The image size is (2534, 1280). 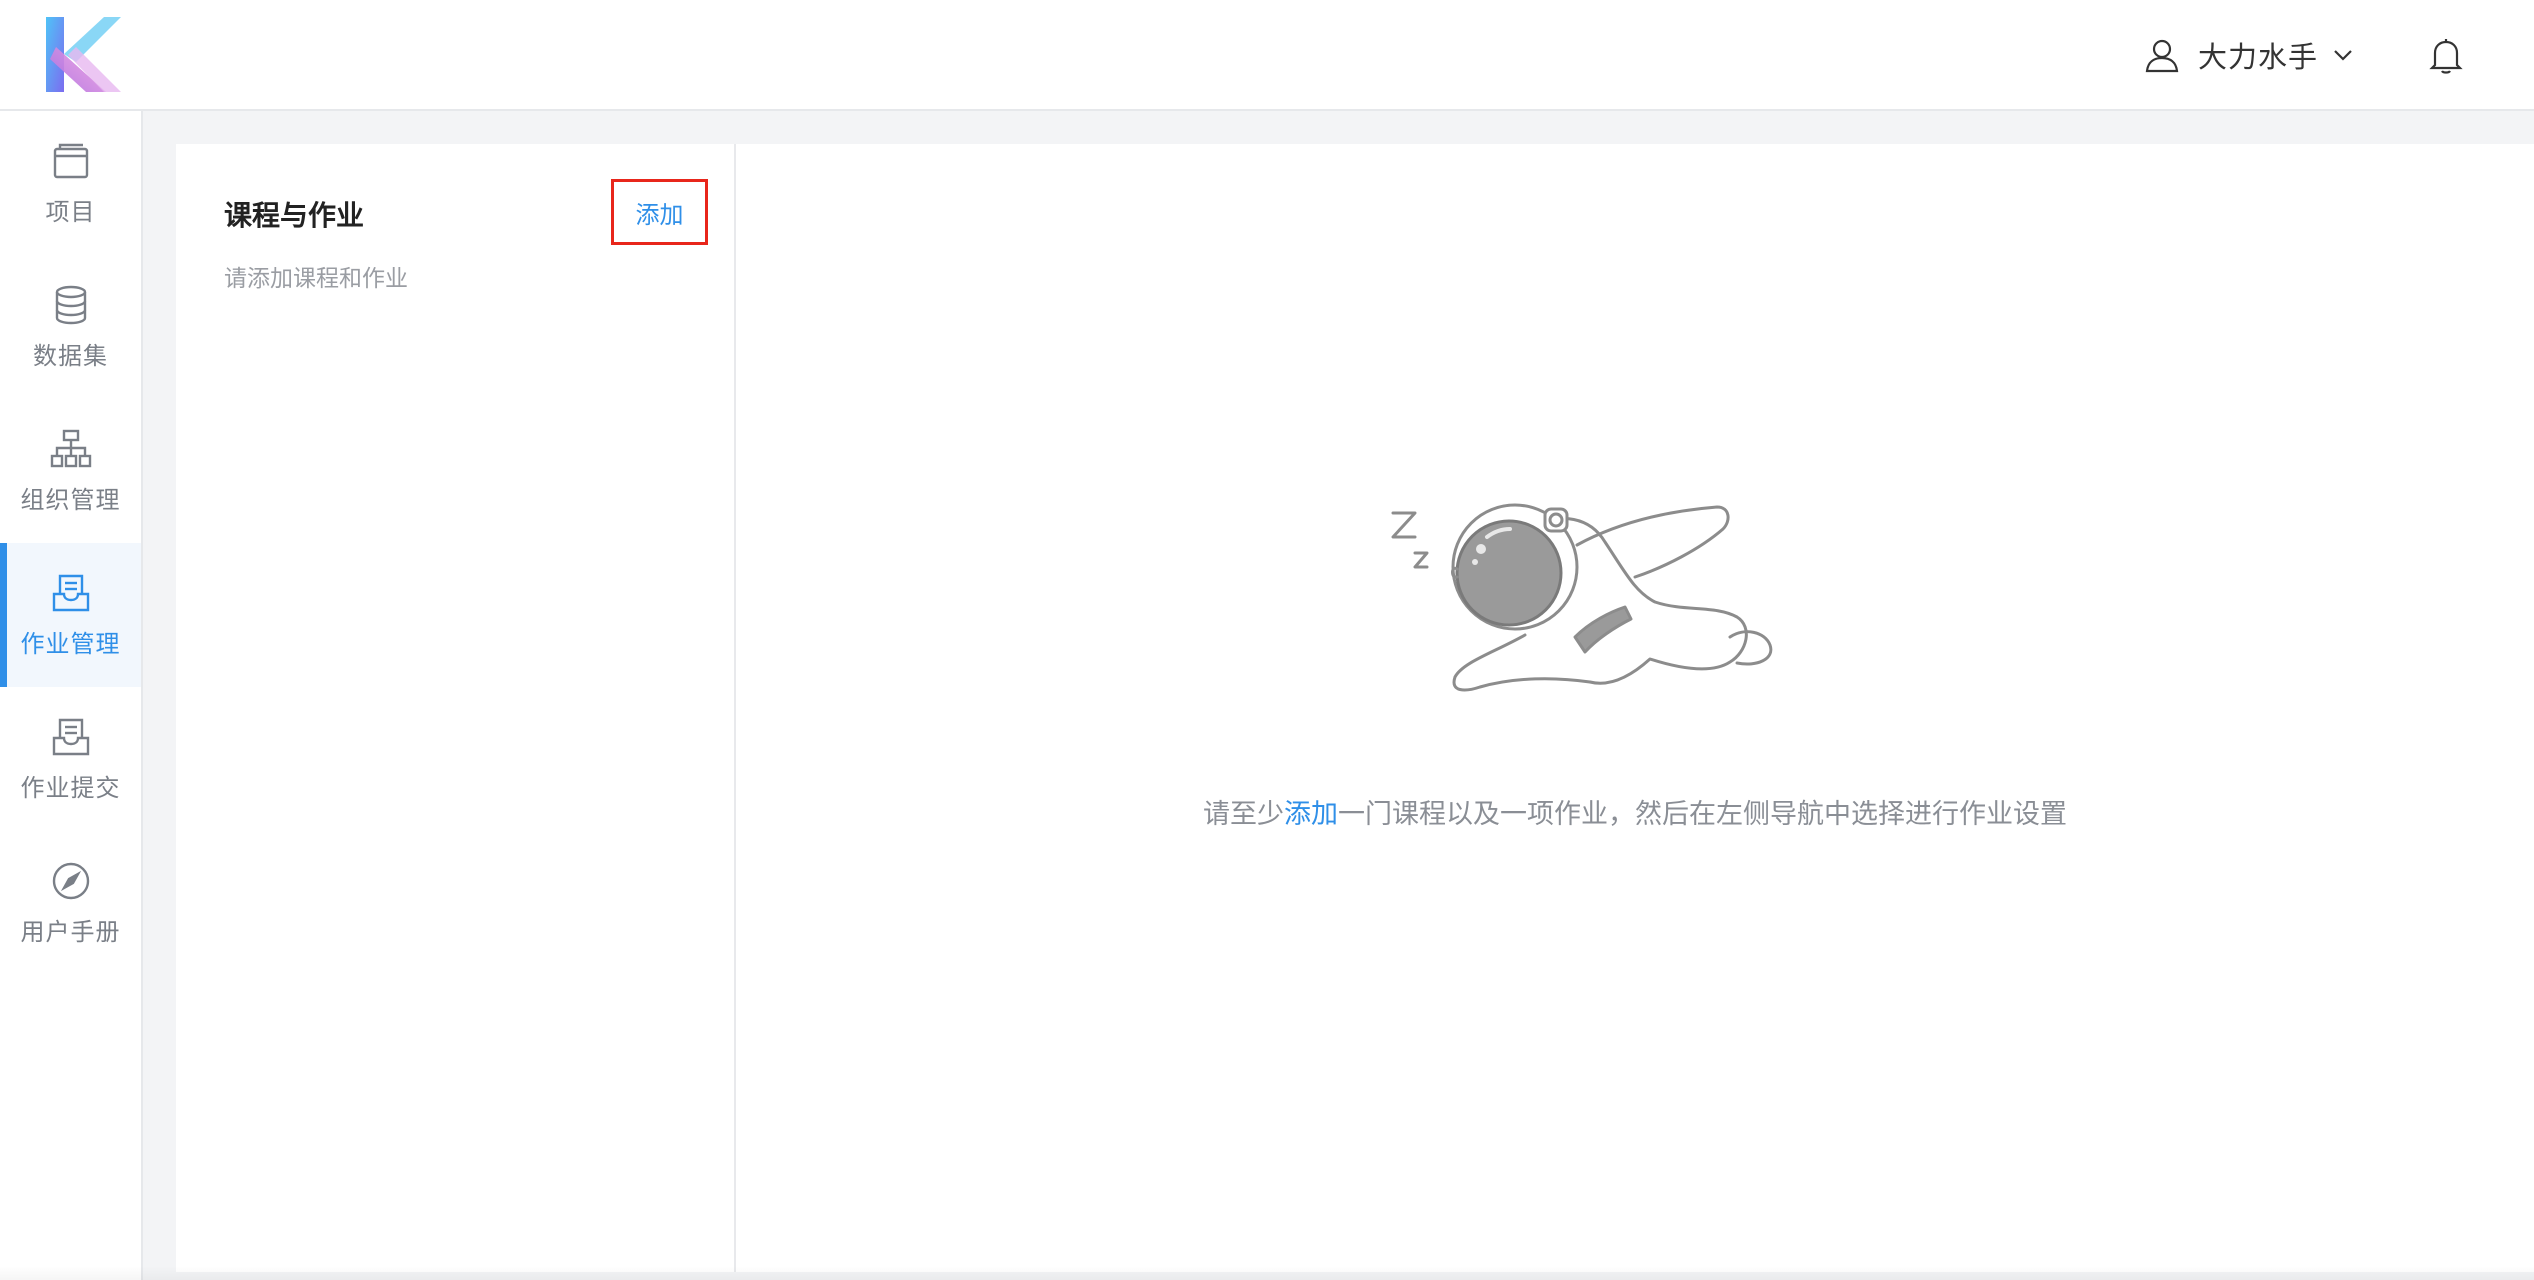 I want to click on panel-title: 课程与作业, so click(x=294, y=215).